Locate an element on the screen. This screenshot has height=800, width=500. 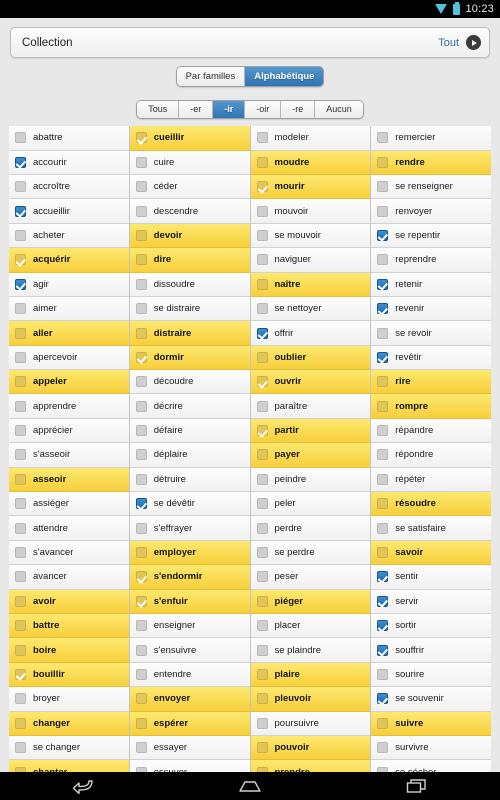
verb-row: cuire is located at coordinates (189, 162).